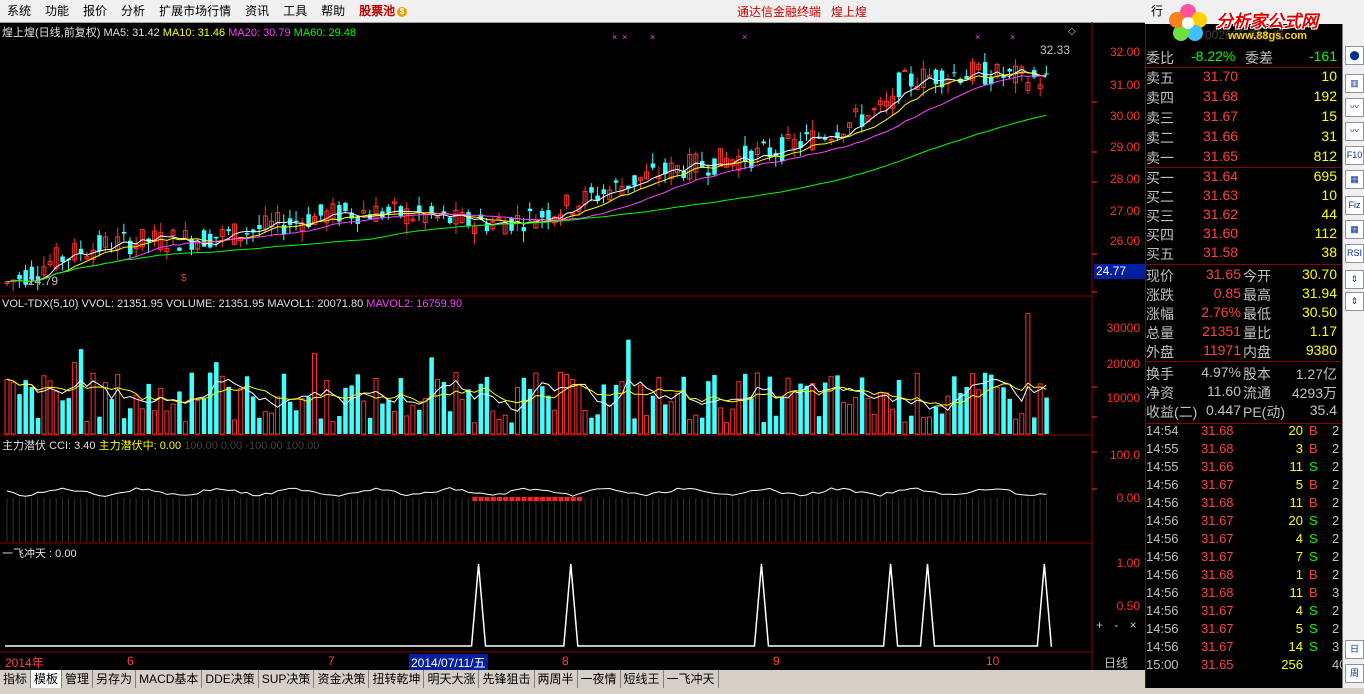 Image resolution: width=1364 pixels, height=694 pixels. What do you see at coordinates (507, 679) in the screenshot?
I see `indicator-tab: 先锋狙击` at bounding box center [507, 679].